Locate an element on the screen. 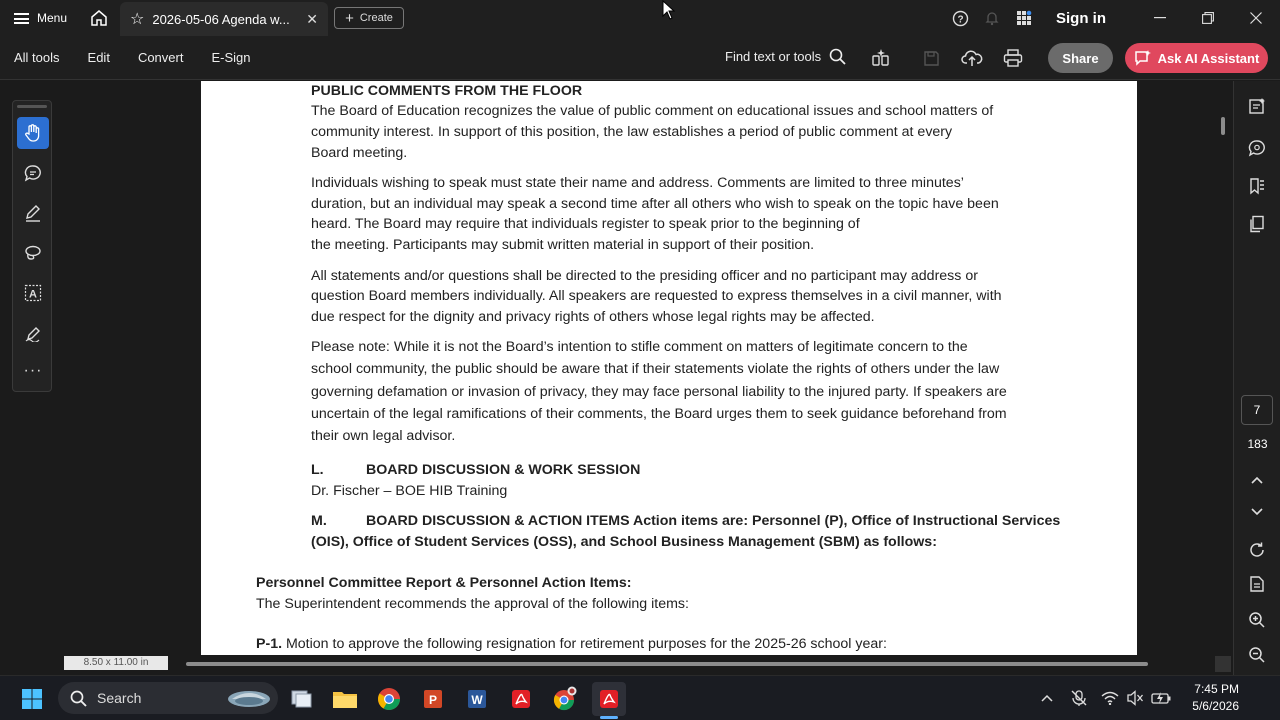 Image resolution: width=1280 pixels, height=720 pixels. current-page-input: 7 is located at coordinates (1257, 410).